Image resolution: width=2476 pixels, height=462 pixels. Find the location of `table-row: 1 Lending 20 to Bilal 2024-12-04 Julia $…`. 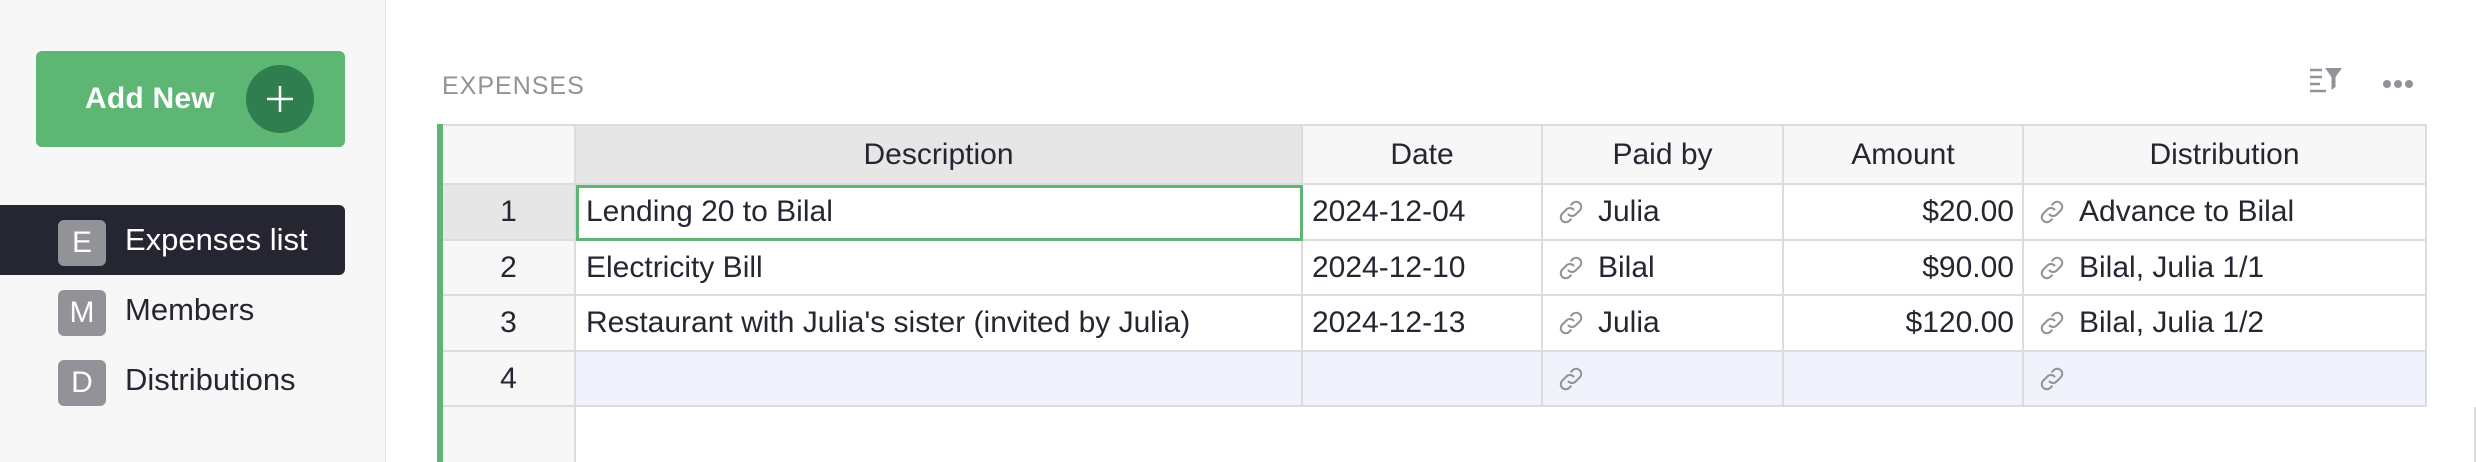

table-row: 1 Lending 20 to Bilal 2024-12-04 Julia $… is located at coordinates (1459, 213).